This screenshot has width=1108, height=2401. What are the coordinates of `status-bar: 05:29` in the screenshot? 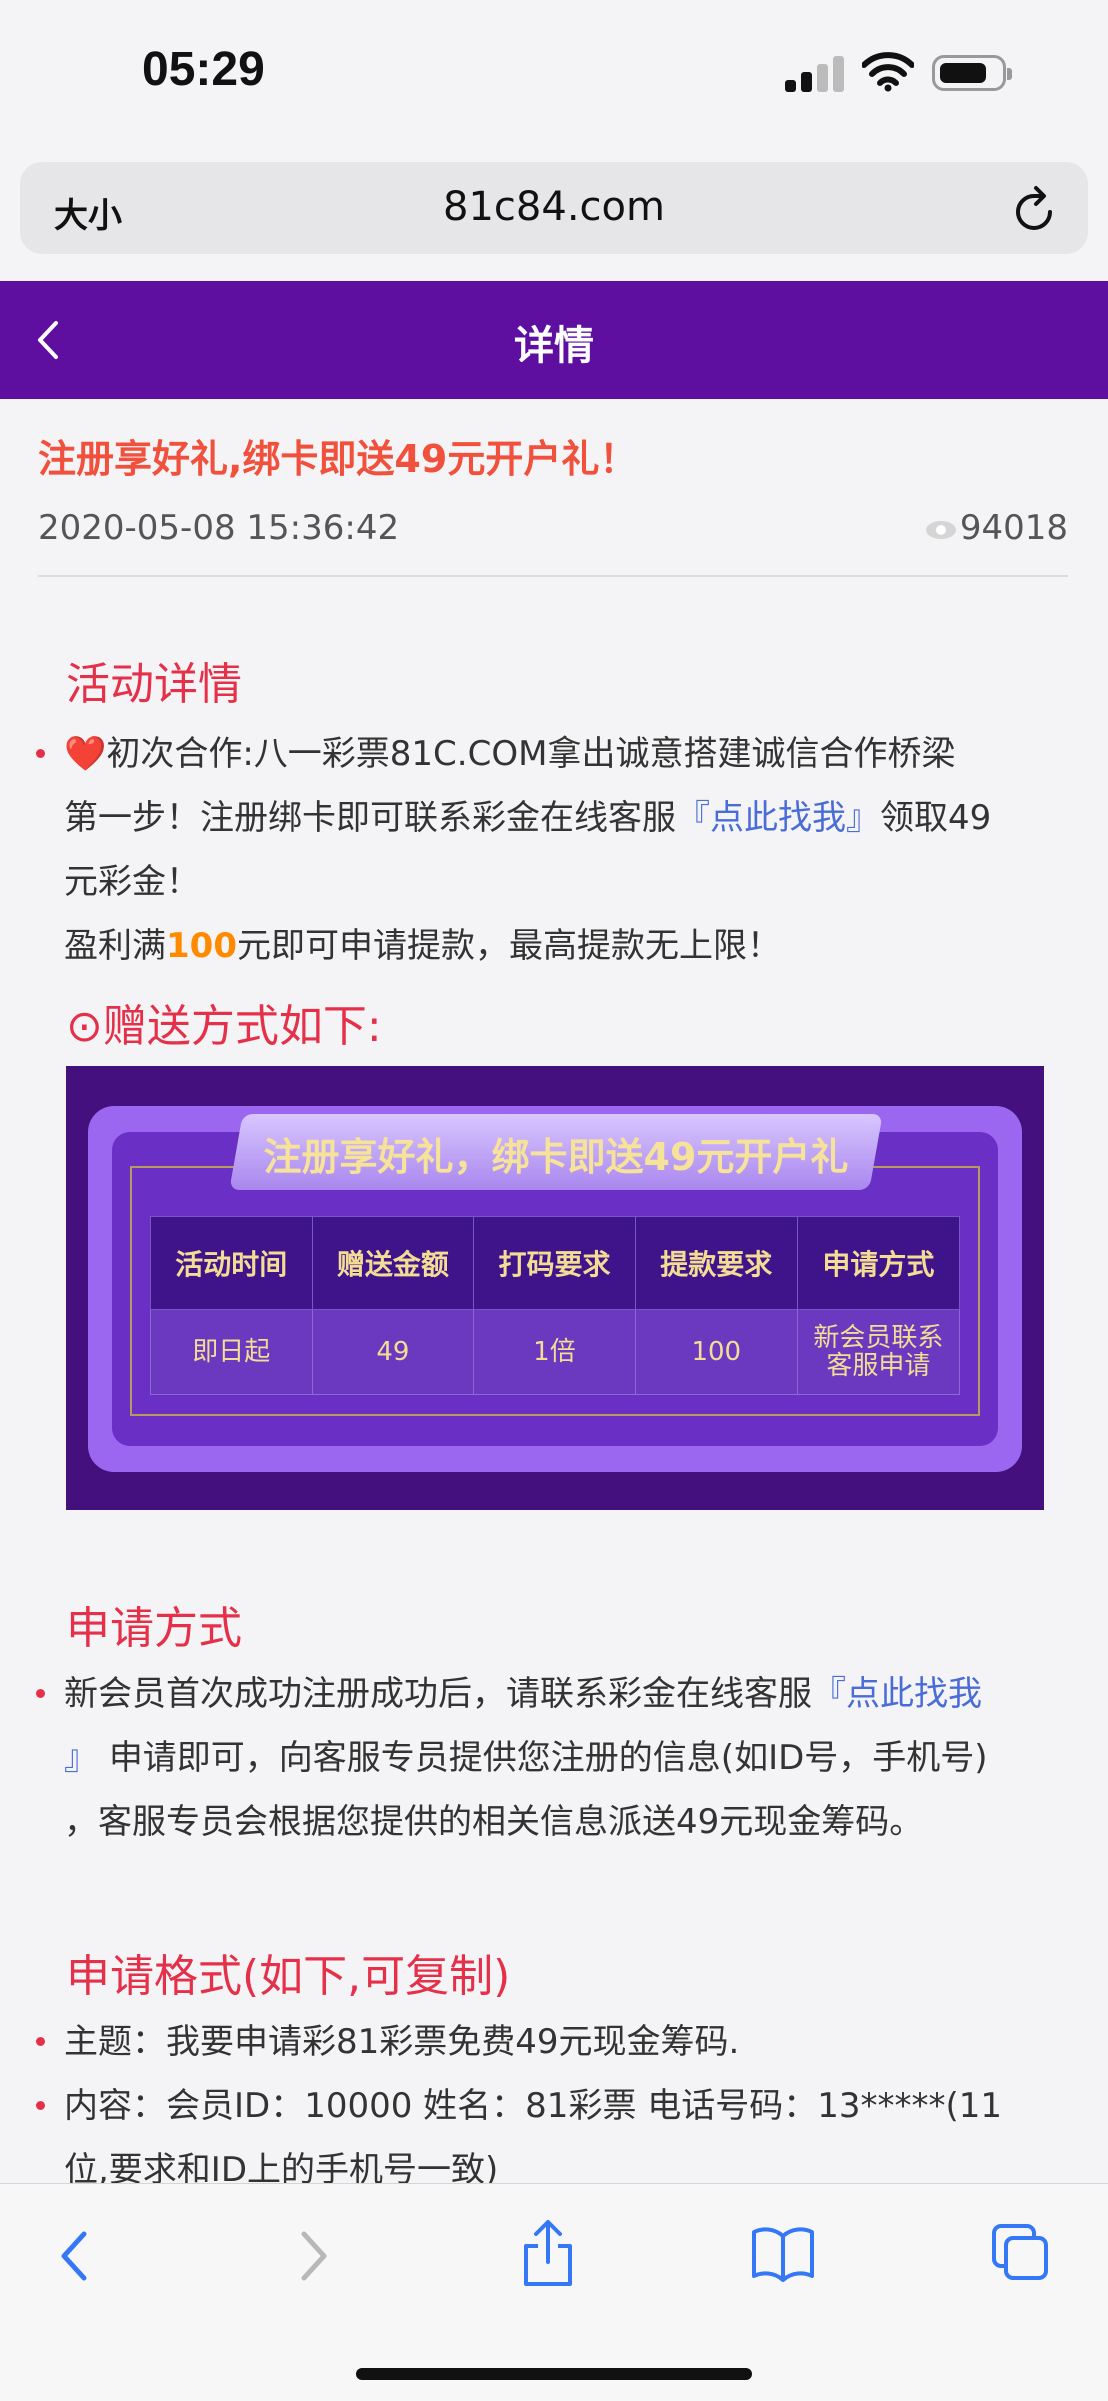 It's located at (554, 75).